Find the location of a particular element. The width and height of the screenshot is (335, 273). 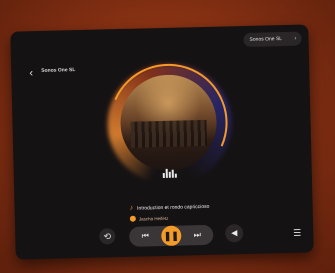

next-button: ⏭ is located at coordinates (197, 235).